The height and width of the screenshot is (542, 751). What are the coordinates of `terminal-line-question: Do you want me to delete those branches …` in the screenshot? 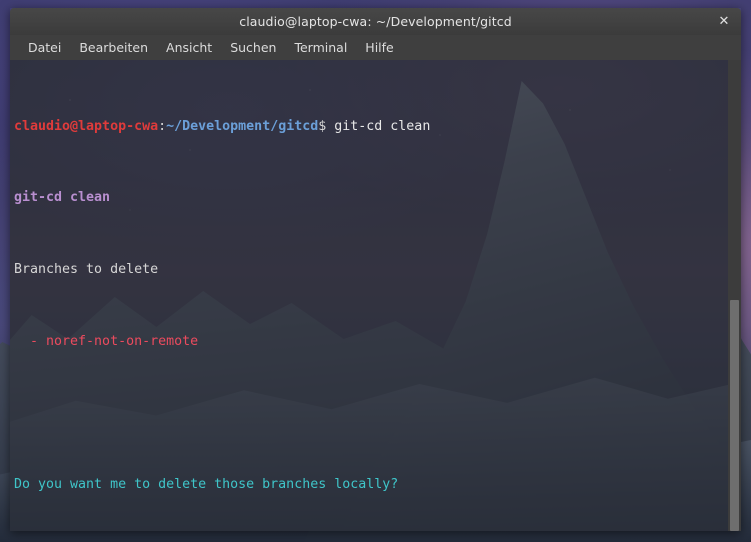 It's located at (377, 485).